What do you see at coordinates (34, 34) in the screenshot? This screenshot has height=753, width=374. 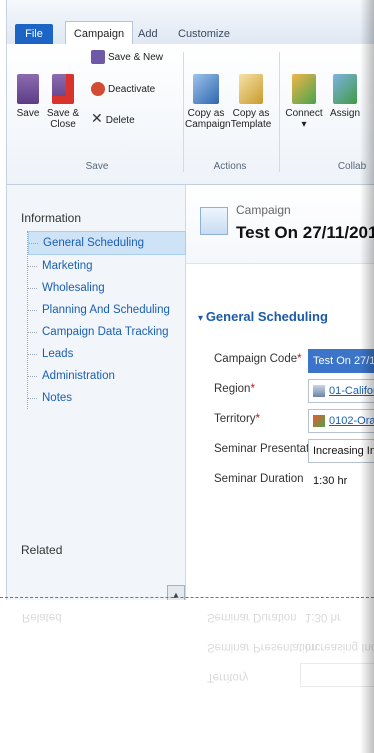 I see `tab-file: File` at bounding box center [34, 34].